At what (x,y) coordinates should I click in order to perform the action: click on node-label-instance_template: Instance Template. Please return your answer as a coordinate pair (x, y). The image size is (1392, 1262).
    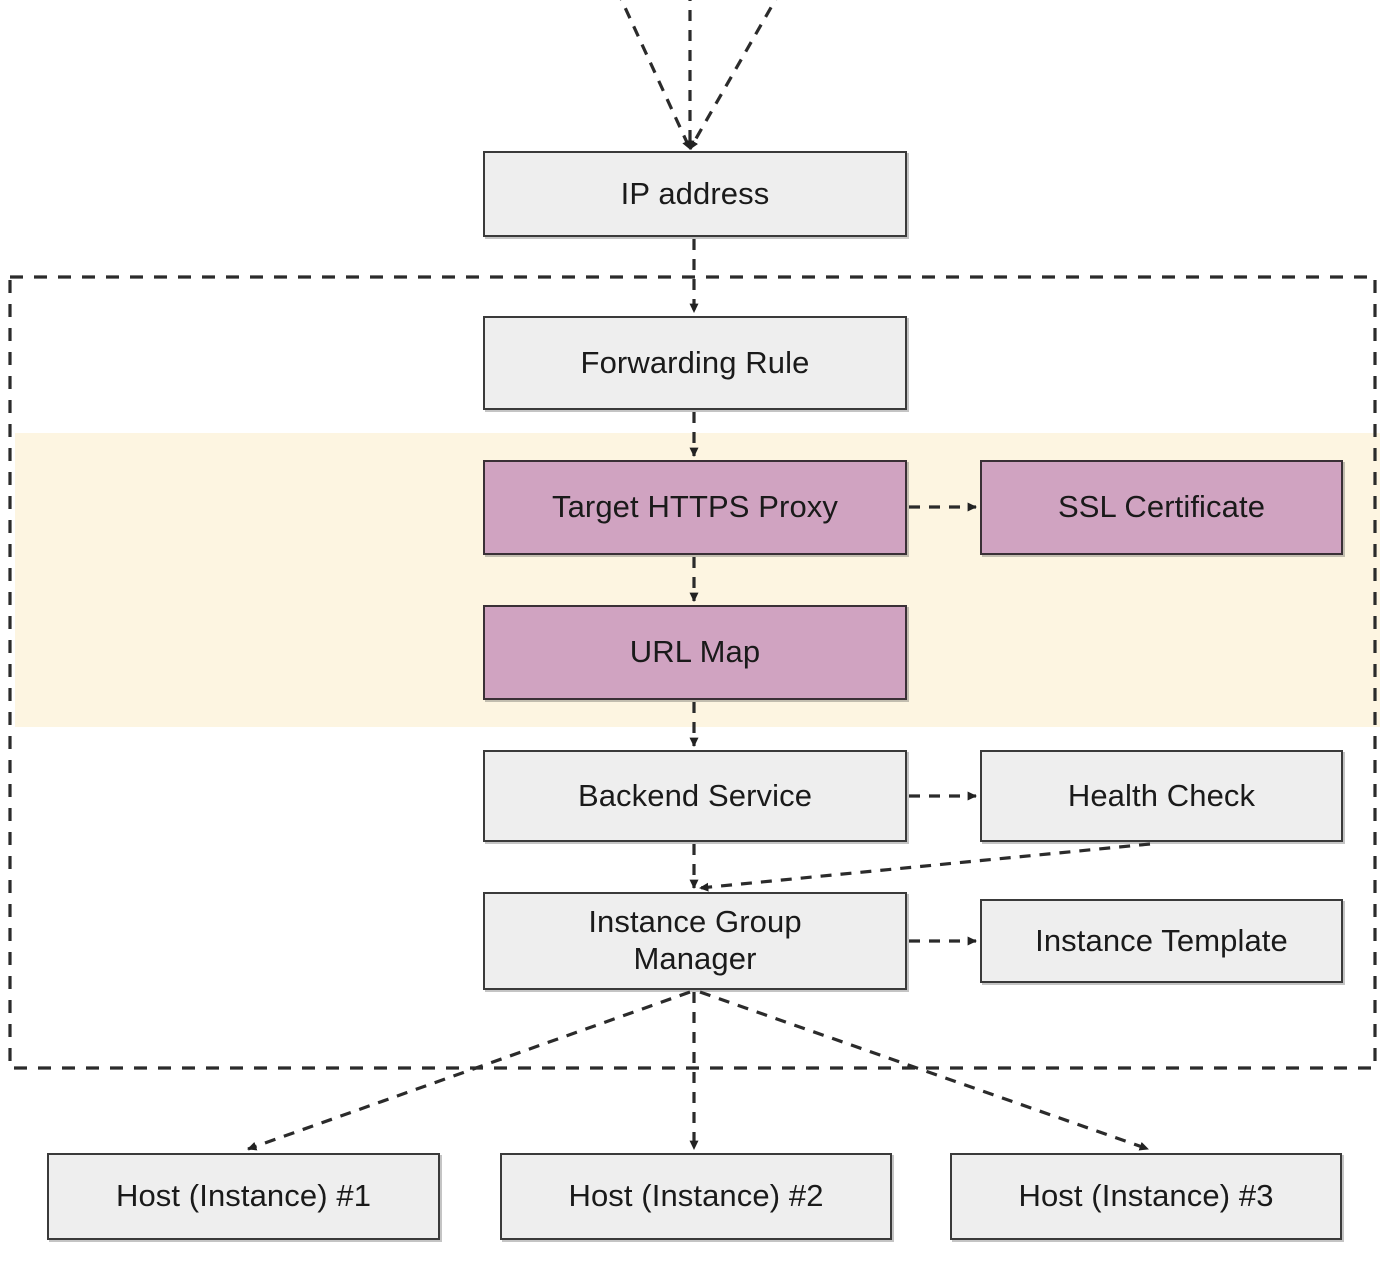
    Looking at the image, I should click on (1161, 940).